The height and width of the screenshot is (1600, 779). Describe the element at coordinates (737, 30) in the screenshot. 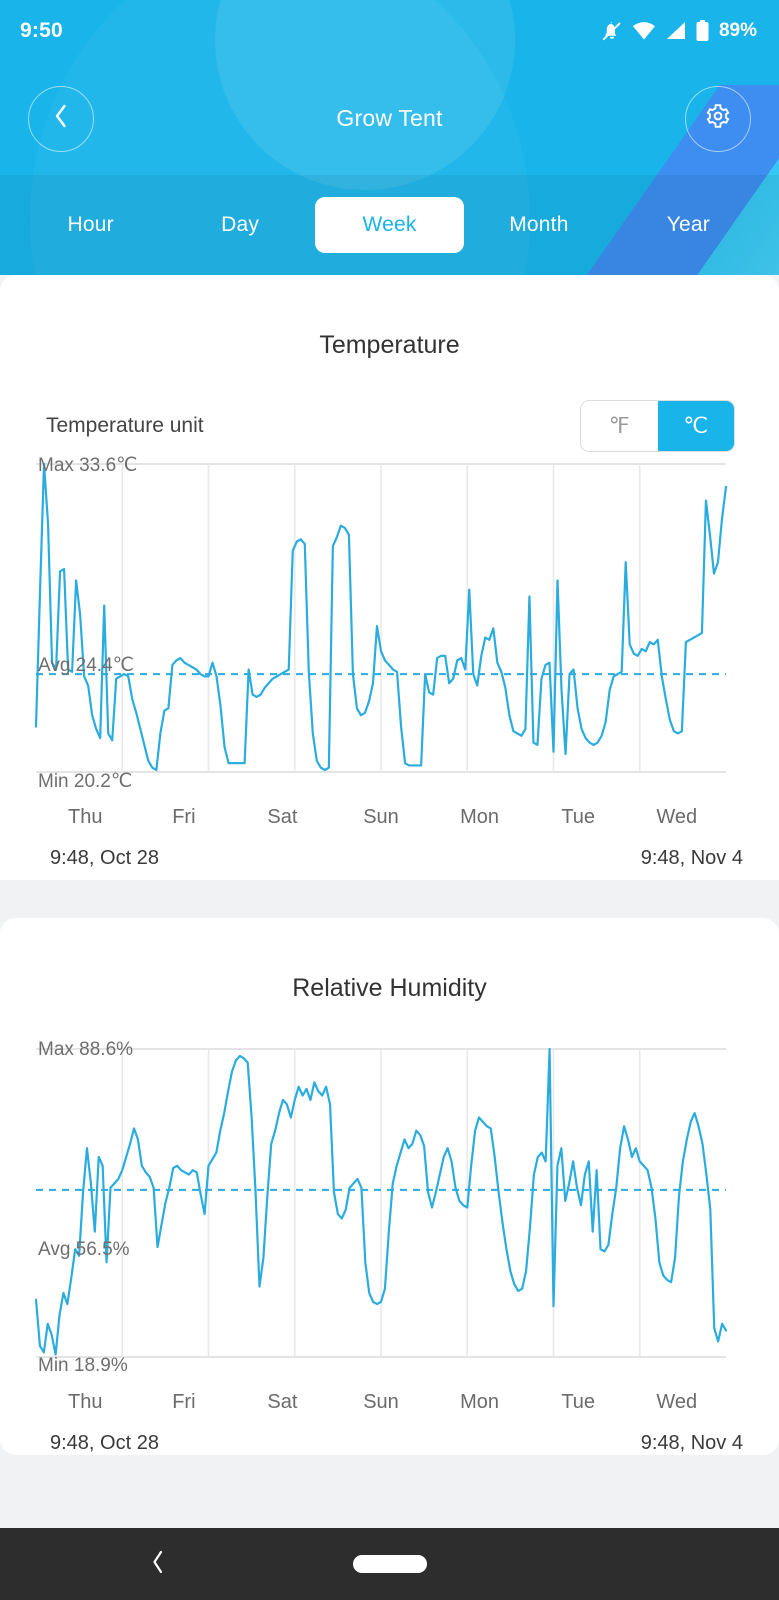

I see `battery-percent: 89%` at that location.